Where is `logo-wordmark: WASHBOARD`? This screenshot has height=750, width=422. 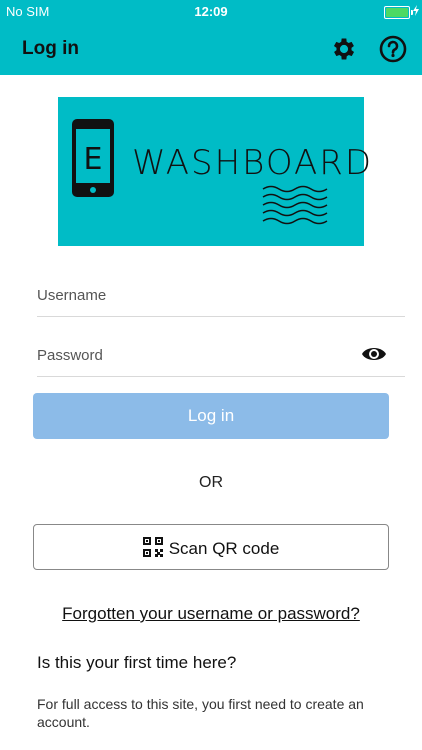 logo-wordmark: WASHBOARD is located at coordinates (253, 163).